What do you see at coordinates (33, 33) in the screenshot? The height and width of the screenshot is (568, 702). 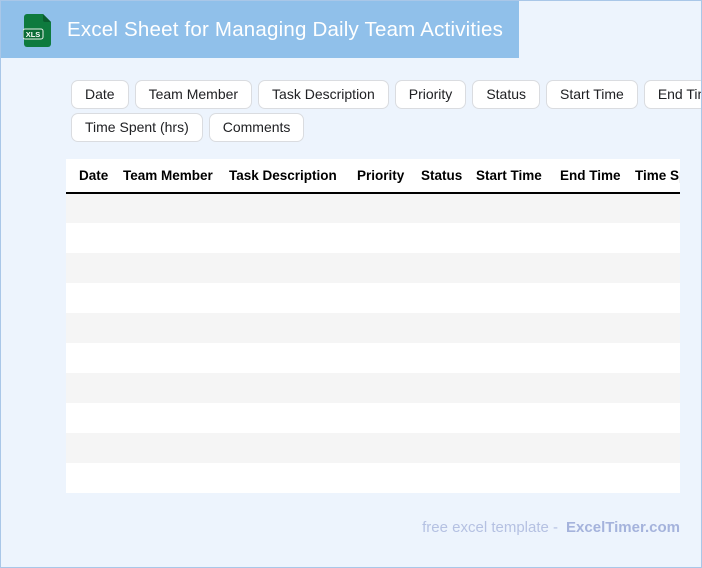 I see `svg-text: XLS` at bounding box center [33, 33].